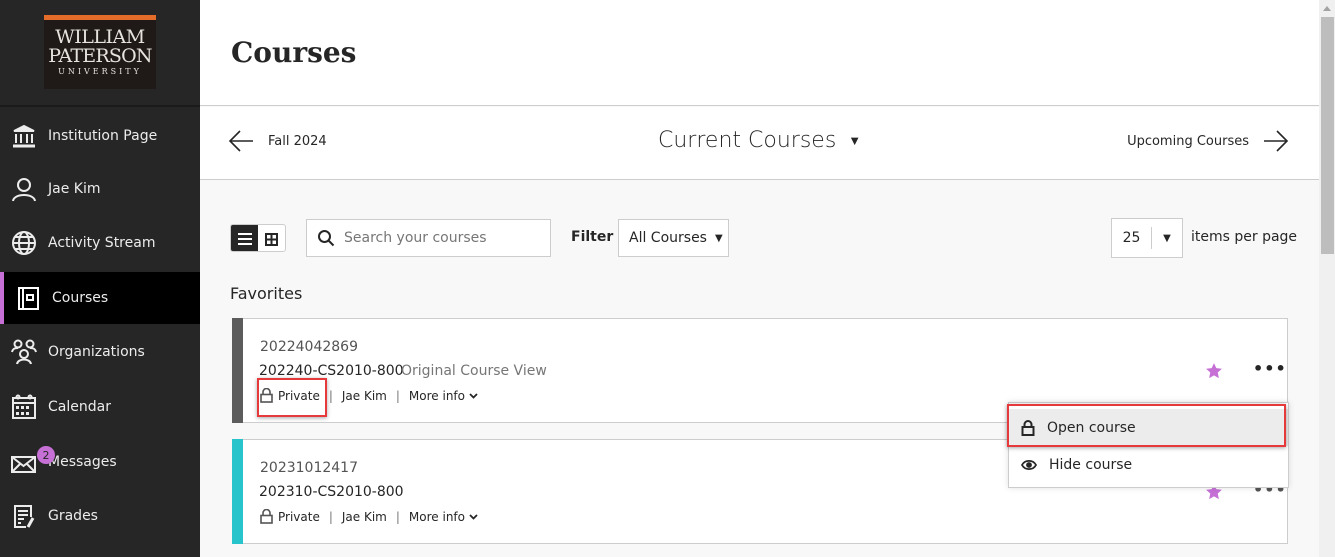 The image size is (1335, 557). I want to click on sidebar-item-label: Messages, so click(82, 462).